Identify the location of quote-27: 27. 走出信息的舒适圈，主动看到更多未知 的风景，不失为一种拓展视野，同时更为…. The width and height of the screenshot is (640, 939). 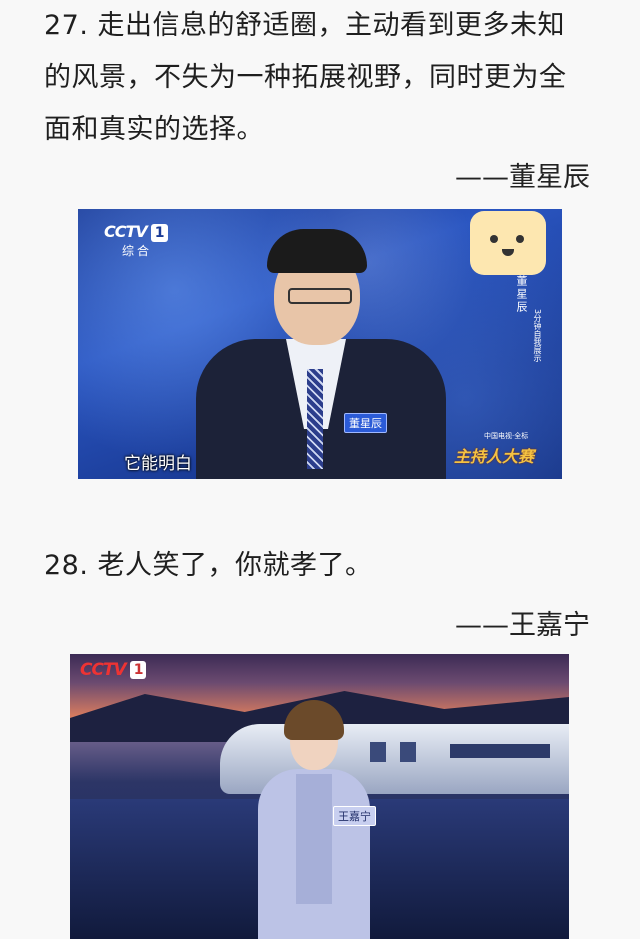
(324, 78).